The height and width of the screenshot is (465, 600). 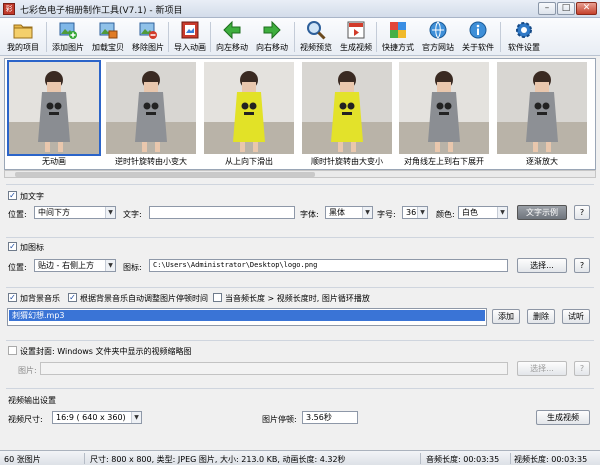 I want to click on thumbnail-scrollbar, so click(x=300, y=174).